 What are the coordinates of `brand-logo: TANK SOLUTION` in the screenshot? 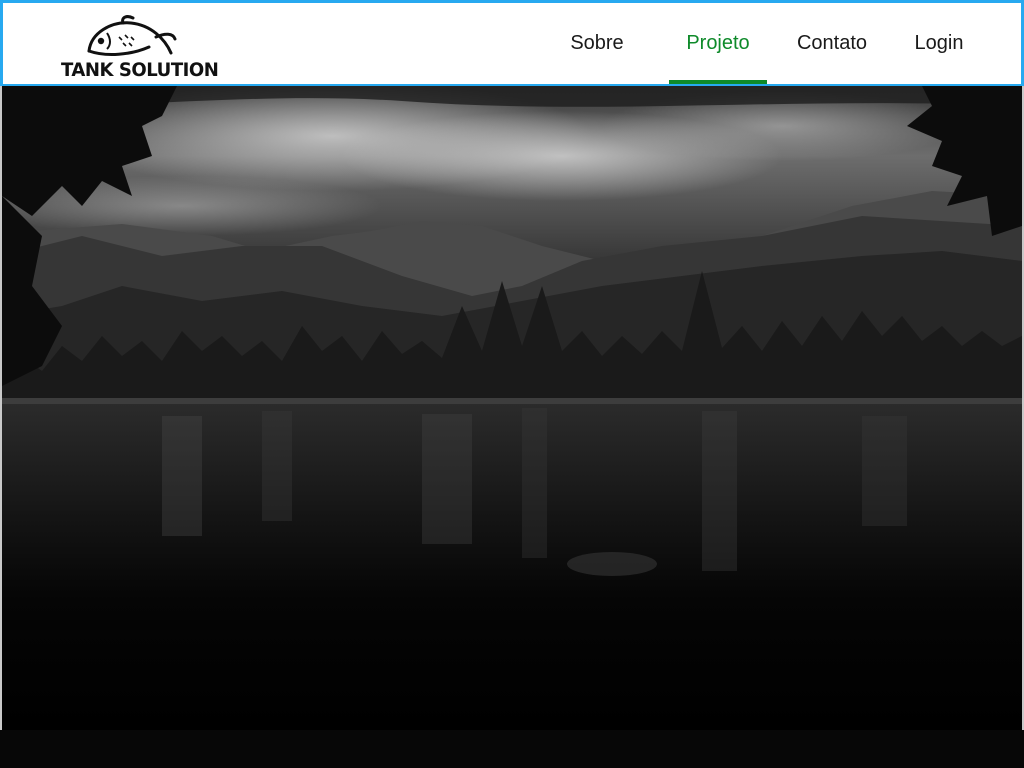 It's located at (140, 47).